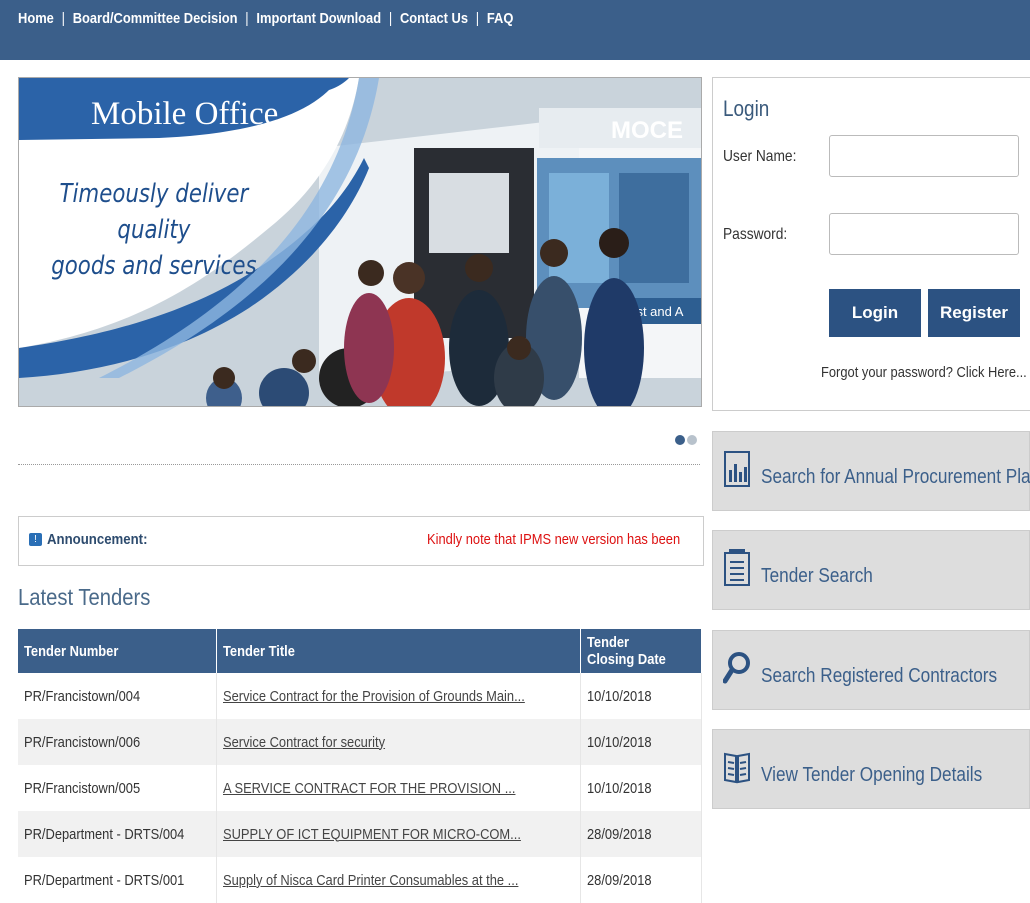  I want to click on tender-title-link: Service Contract for security, so click(304, 742).